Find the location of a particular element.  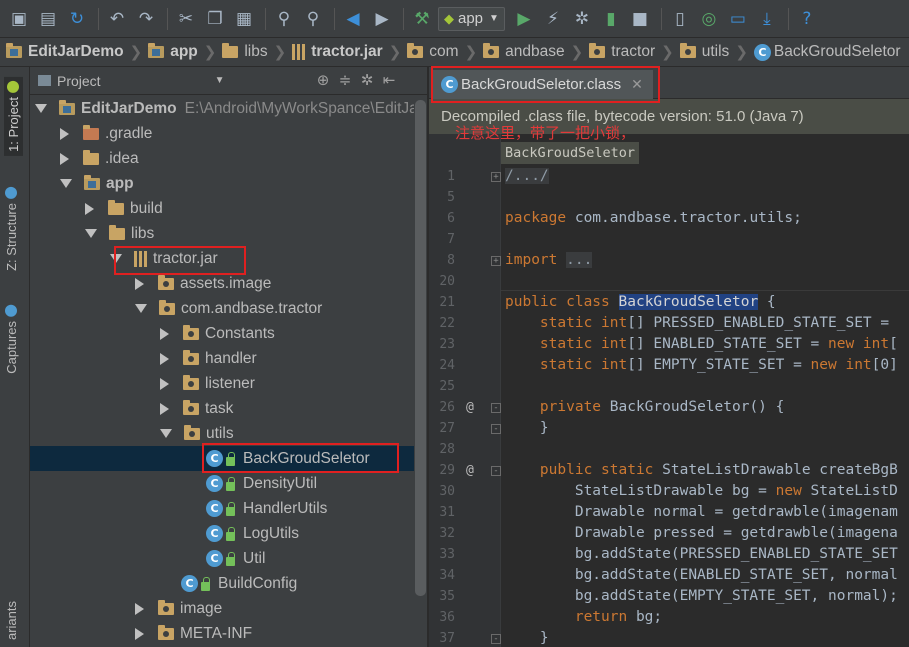

tree-item-task: task is located at coordinates (222, 408).